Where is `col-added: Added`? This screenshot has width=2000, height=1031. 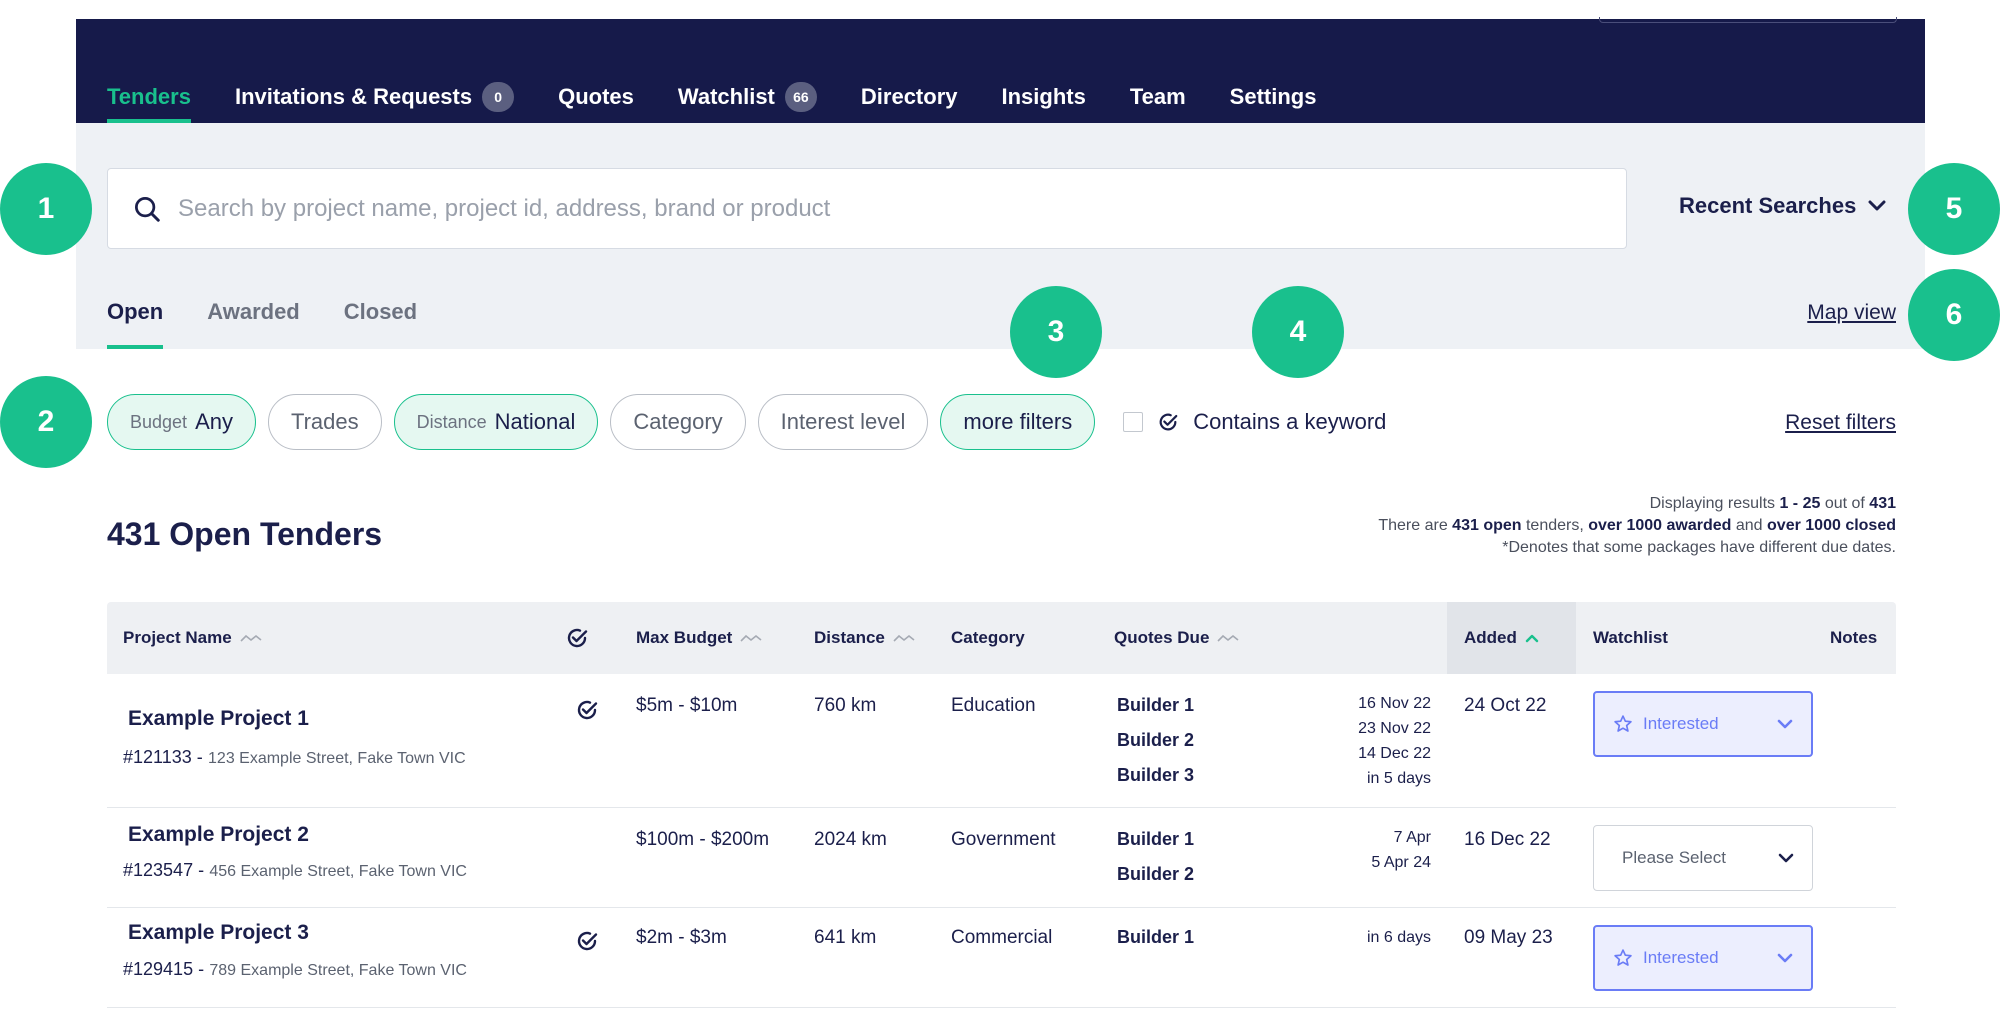 col-added: Added is located at coordinates (1511, 638).